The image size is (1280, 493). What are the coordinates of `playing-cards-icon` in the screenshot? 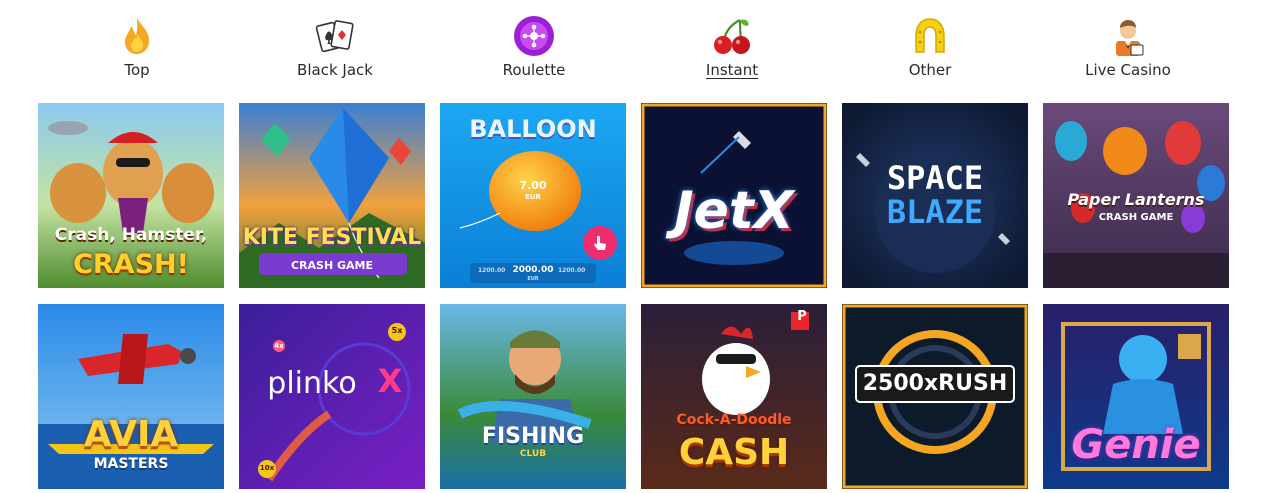 It's located at (334, 36).